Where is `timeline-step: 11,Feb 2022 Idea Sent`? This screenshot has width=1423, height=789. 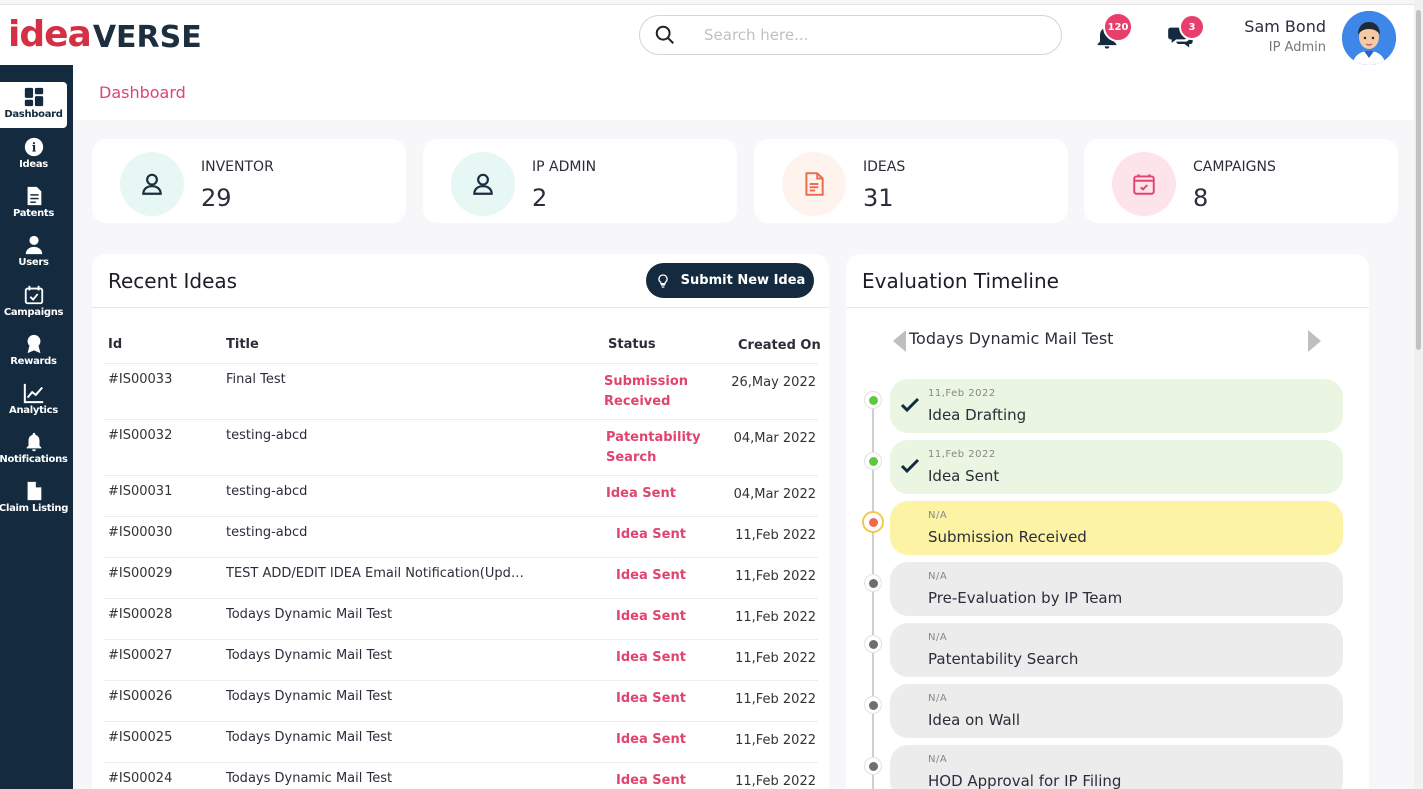
timeline-step: 11,Feb 2022 Idea Sent is located at coordinates (1116, 467).